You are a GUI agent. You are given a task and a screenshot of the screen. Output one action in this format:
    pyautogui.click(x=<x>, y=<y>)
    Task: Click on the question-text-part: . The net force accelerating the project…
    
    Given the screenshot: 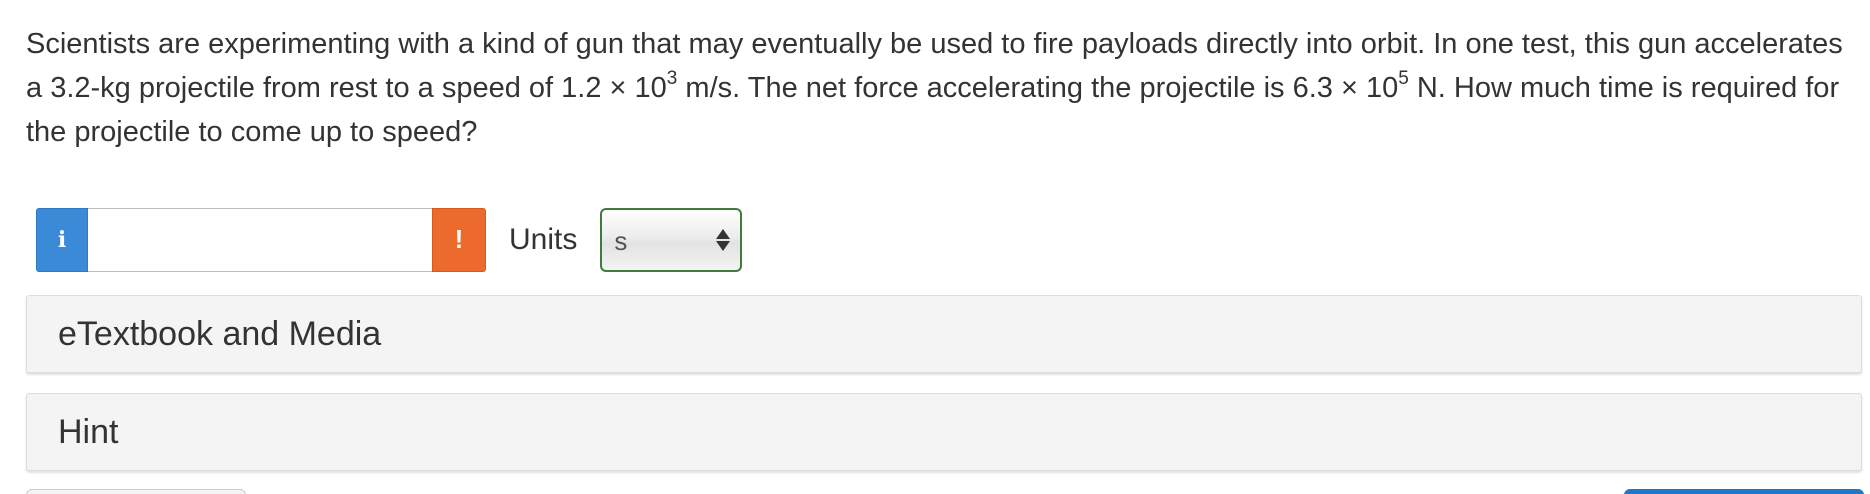 What is the action you would take?
    pyautogui.click(x=1012, y=88)
    